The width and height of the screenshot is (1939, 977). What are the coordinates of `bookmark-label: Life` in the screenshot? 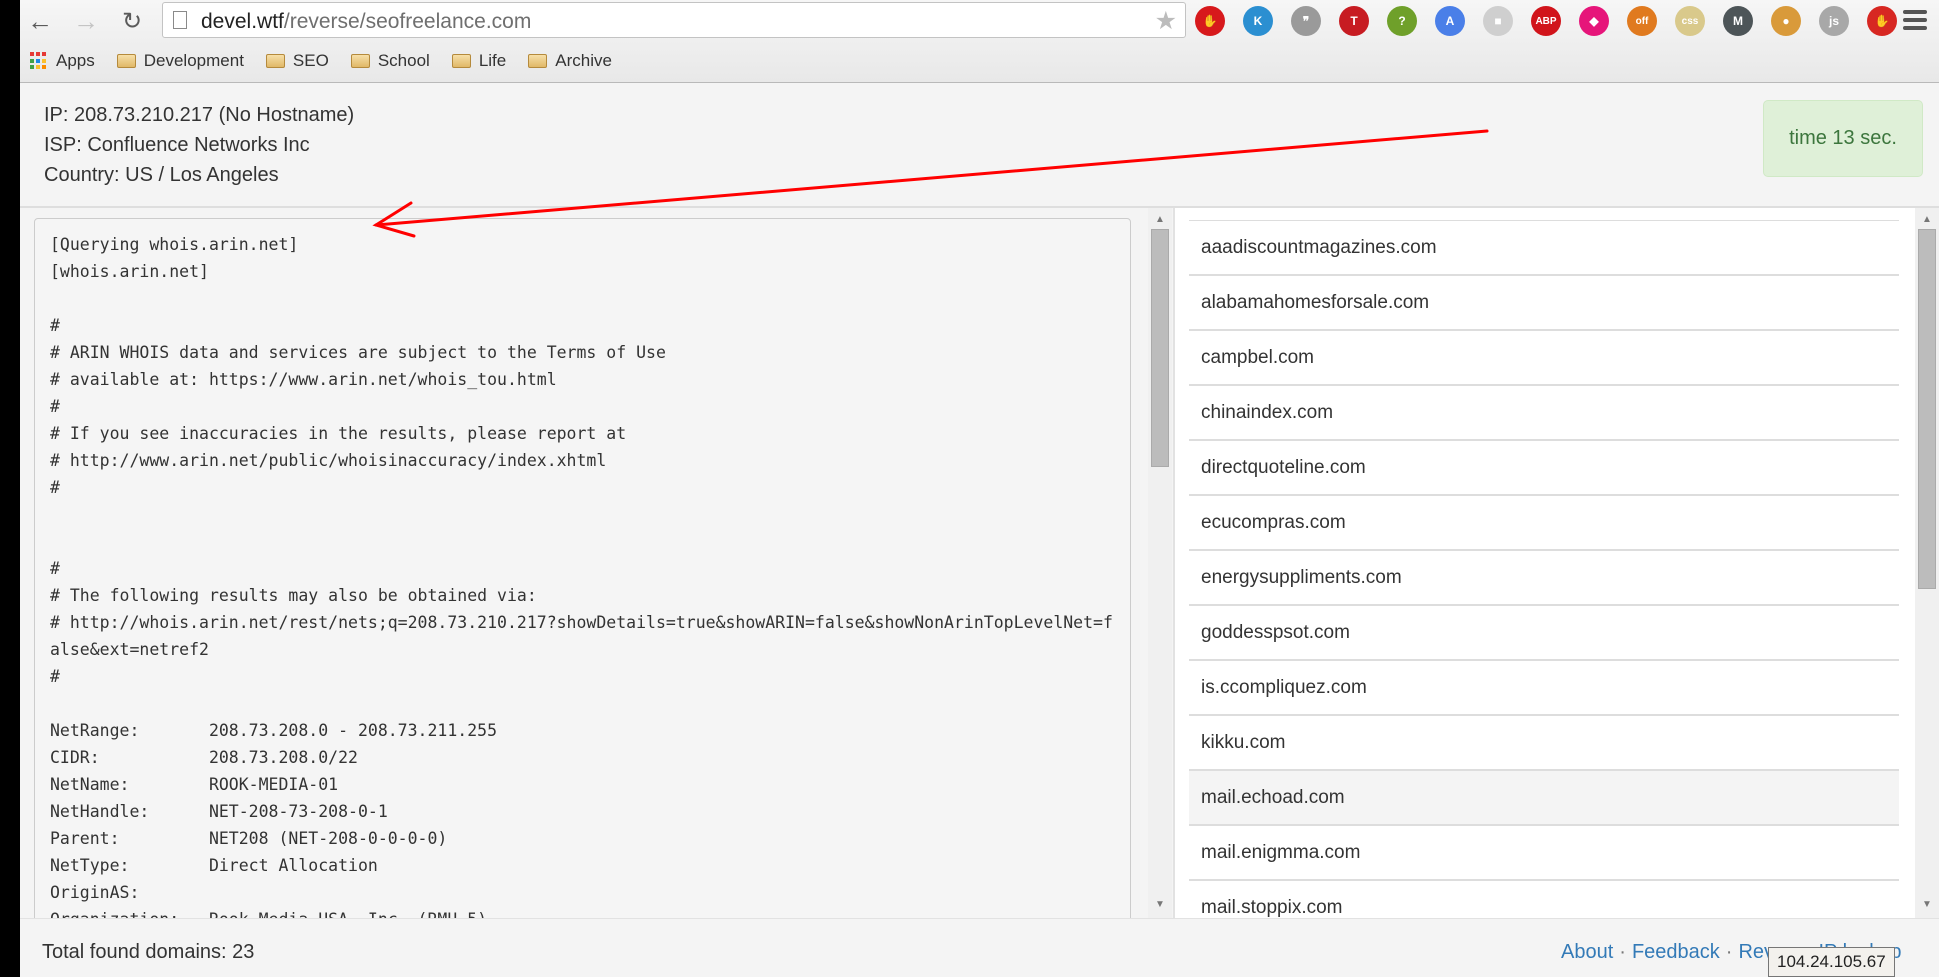 It's located at (492, 60).